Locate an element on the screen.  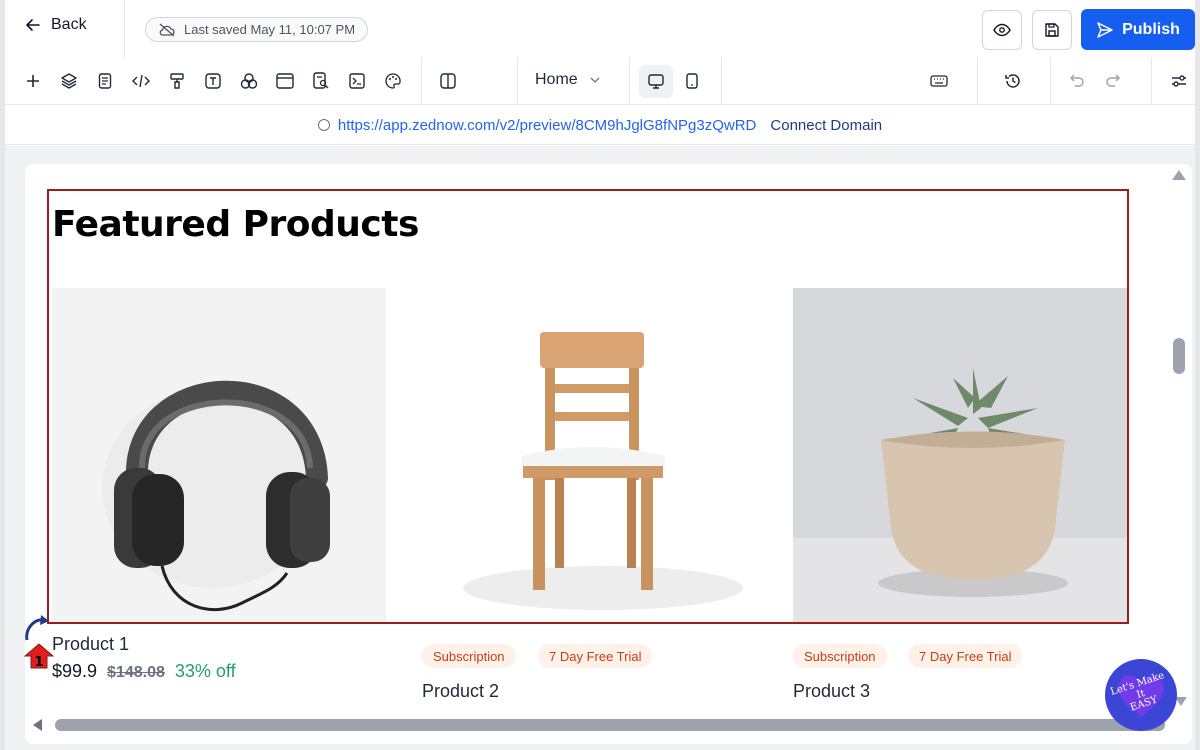
theme-button is located at coordinates (393, 81).